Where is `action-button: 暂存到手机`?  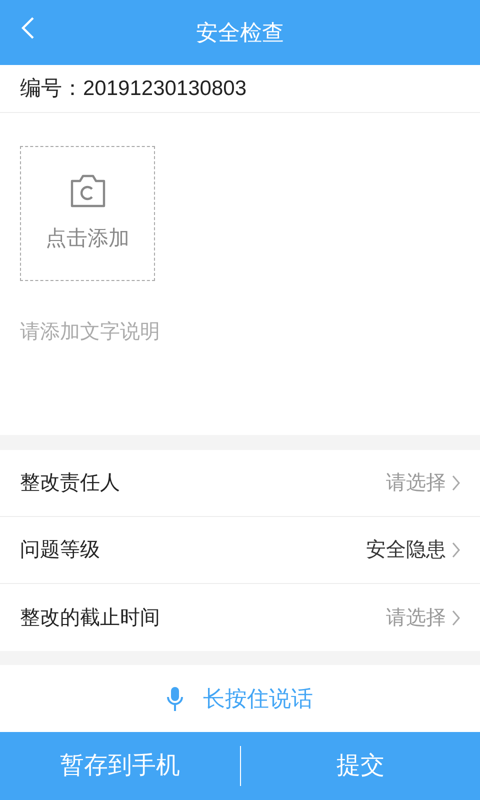 action-button: 暂存到手机 is located at coordinates (120, 766).